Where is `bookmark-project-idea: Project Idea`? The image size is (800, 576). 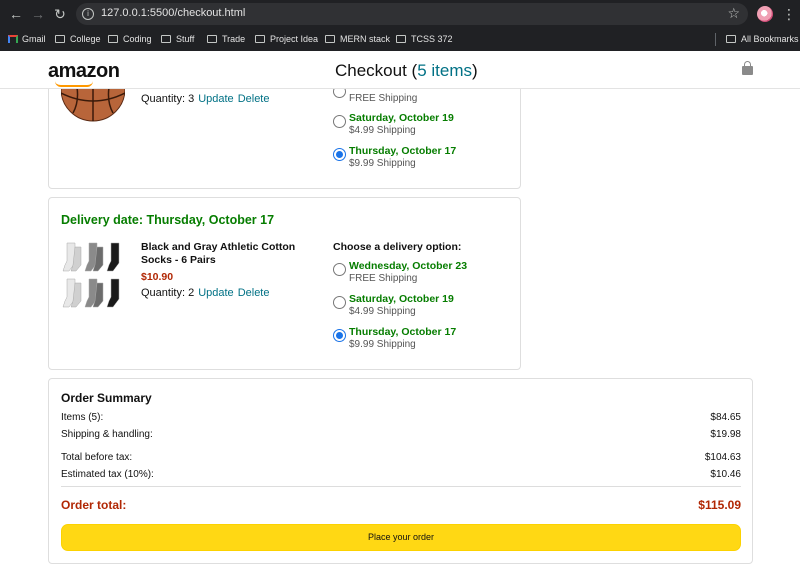 bookmark-project-idea: Project Idea is located at coordinates (286, 39).